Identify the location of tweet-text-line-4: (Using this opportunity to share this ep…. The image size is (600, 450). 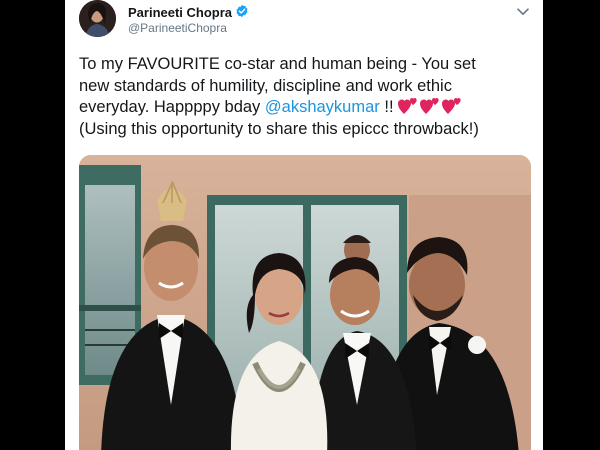
(279, 128).